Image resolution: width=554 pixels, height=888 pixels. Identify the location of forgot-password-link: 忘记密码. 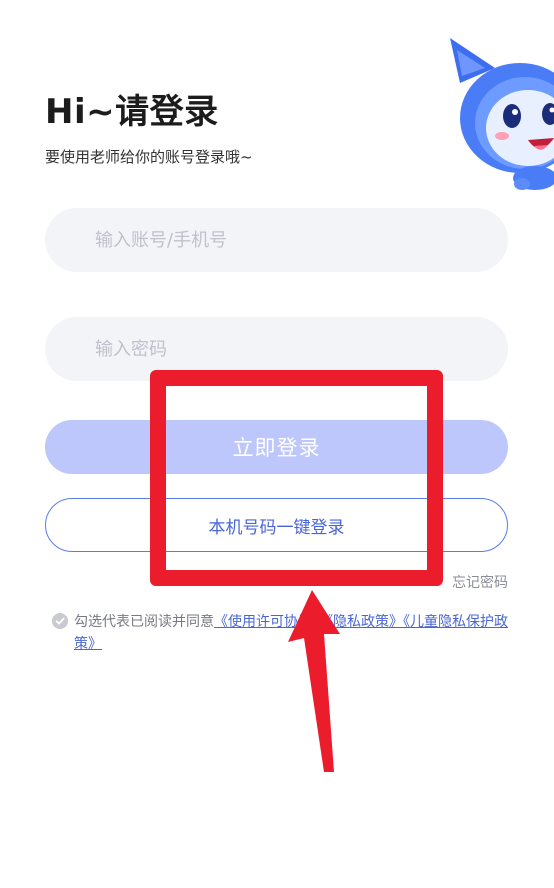
(480, 582).